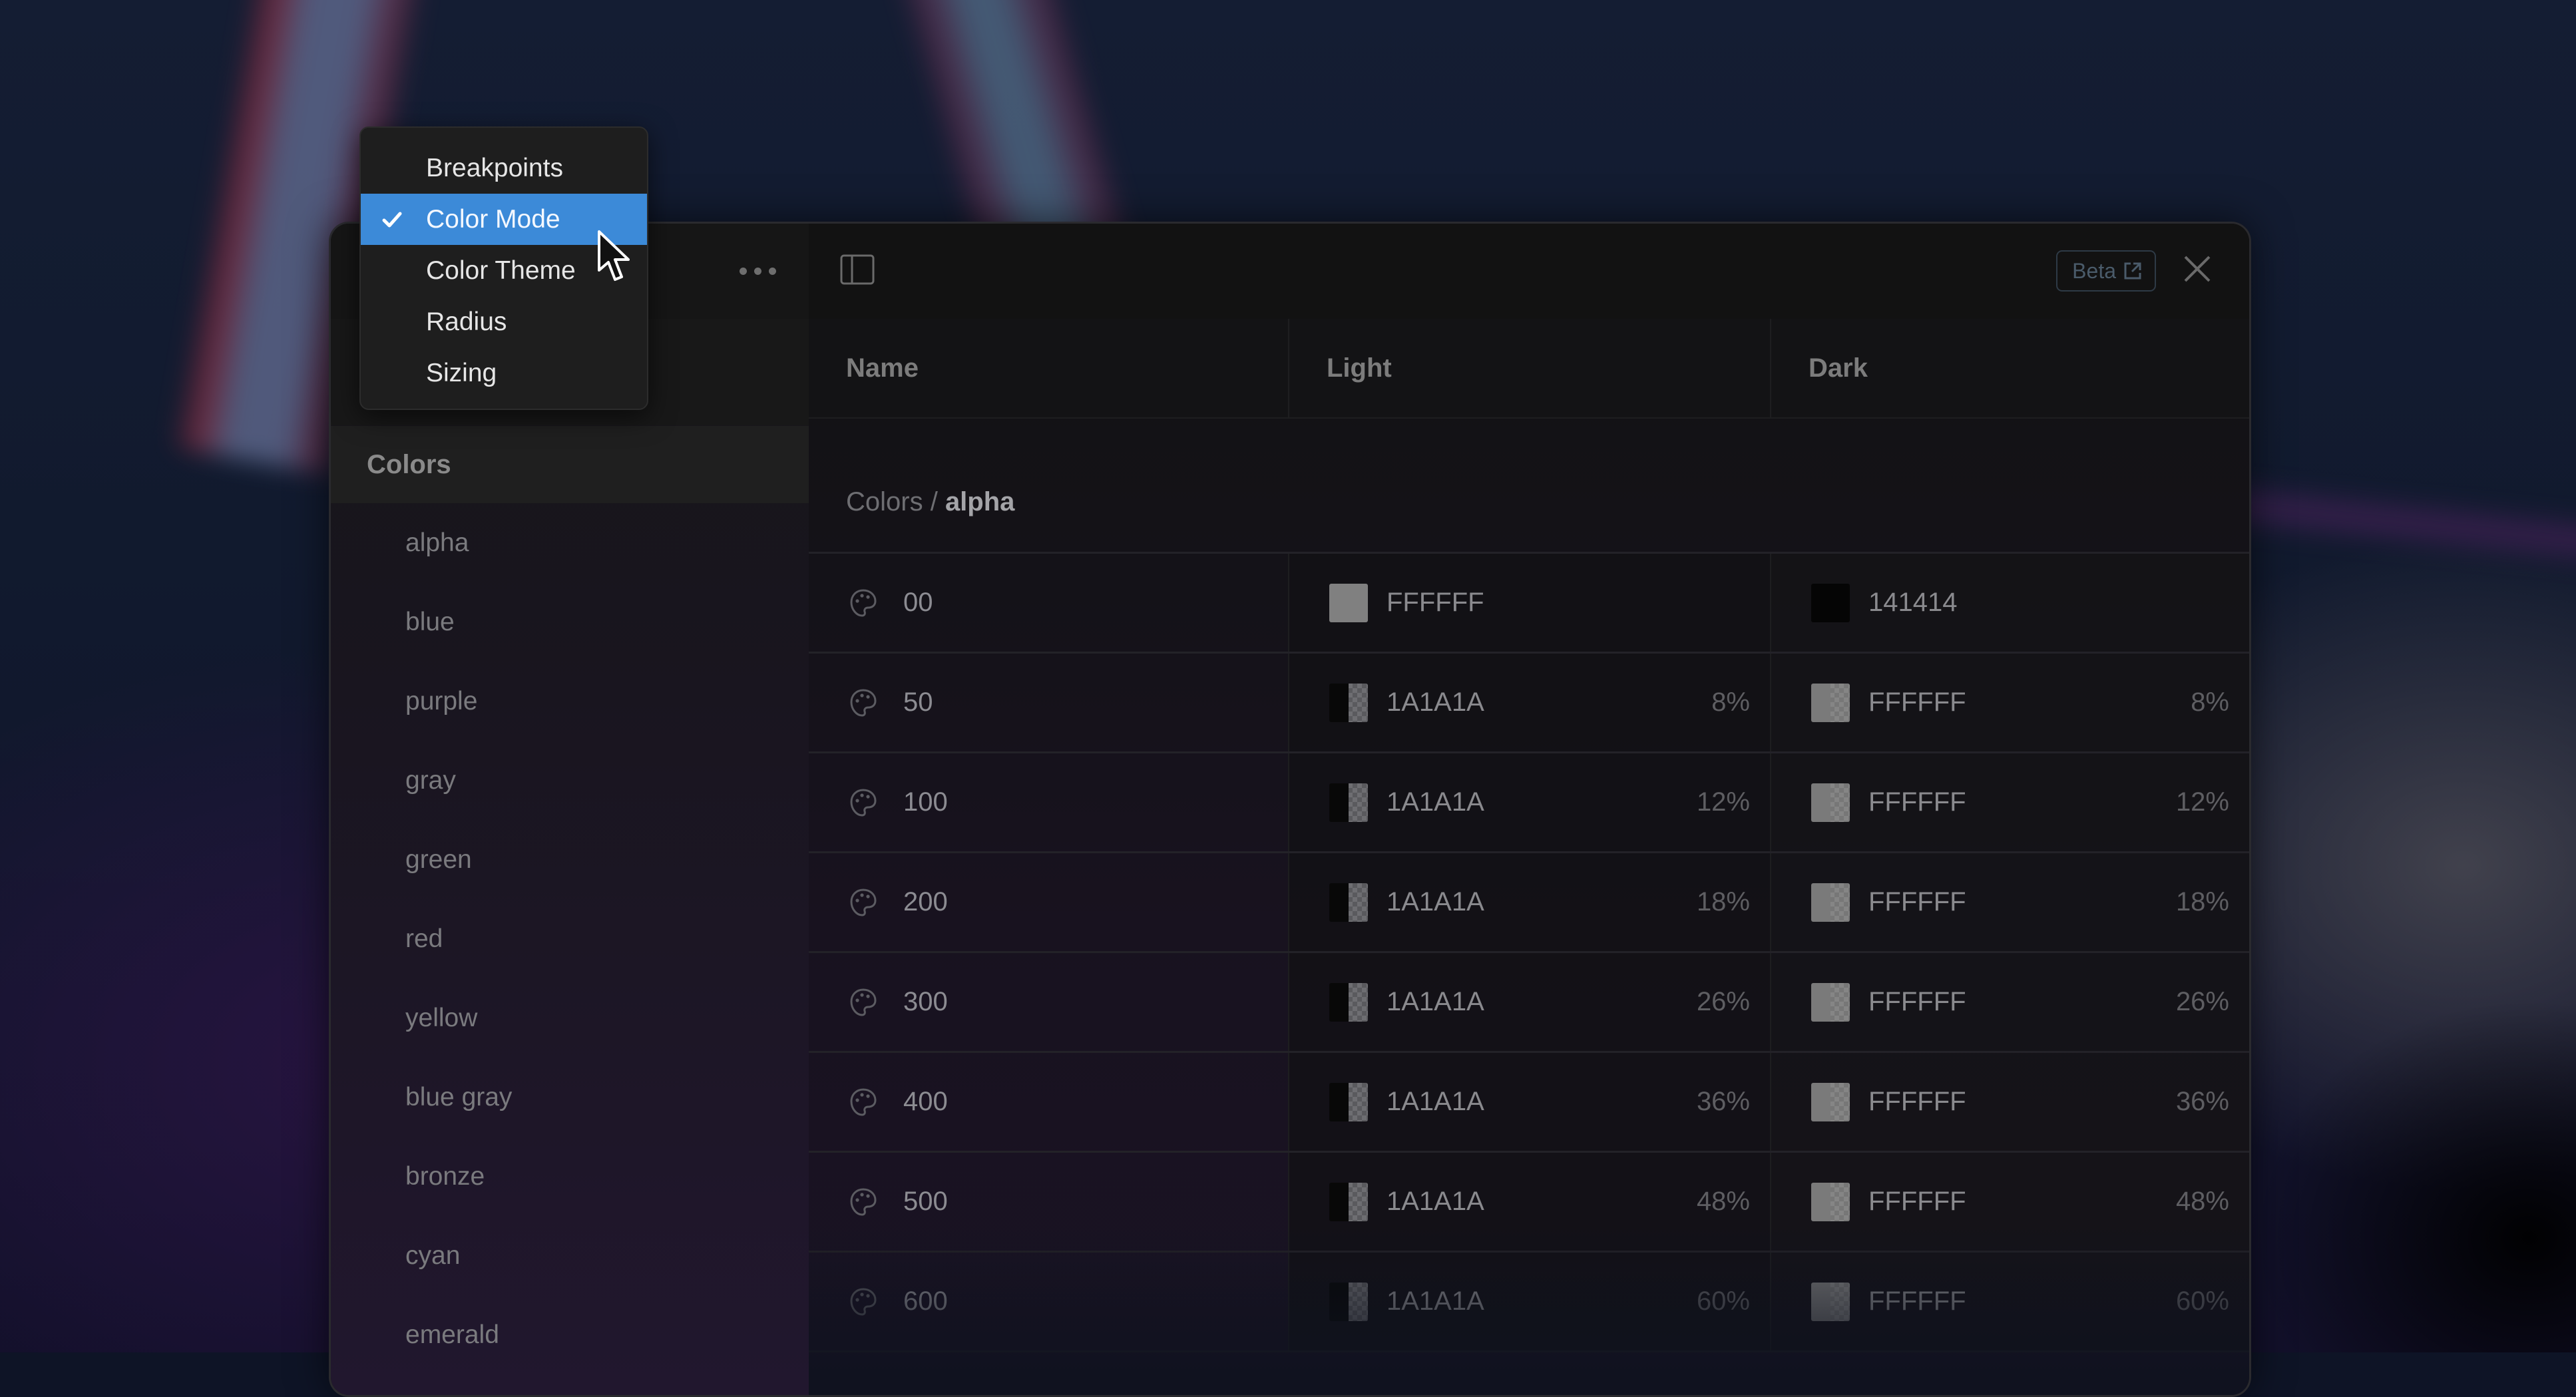 This screenshot has height=1397, width=2576. I want to click on sidebar-item-bronze: bronze, so click(570, 1176).